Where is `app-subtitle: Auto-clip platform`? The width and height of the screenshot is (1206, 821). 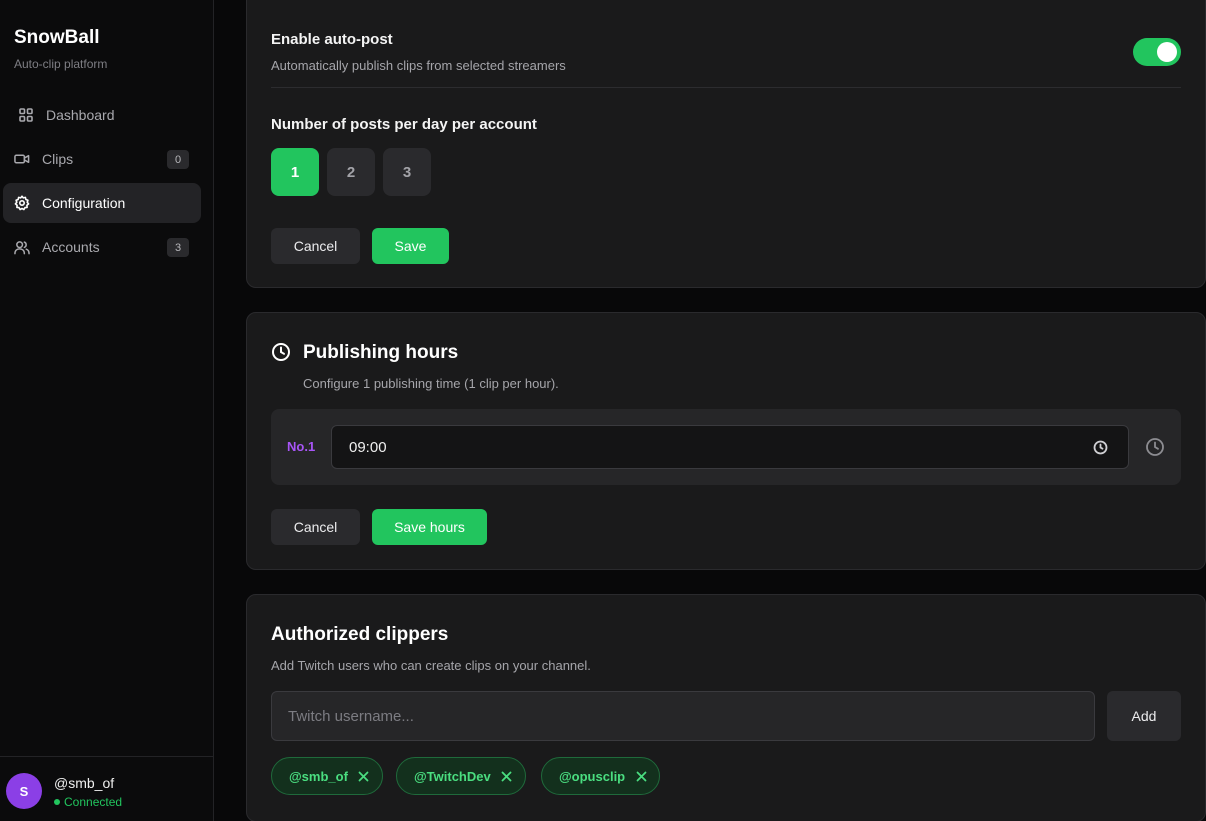
app-subtitle: Auto-clip platform is located at coordinates (61, 64).